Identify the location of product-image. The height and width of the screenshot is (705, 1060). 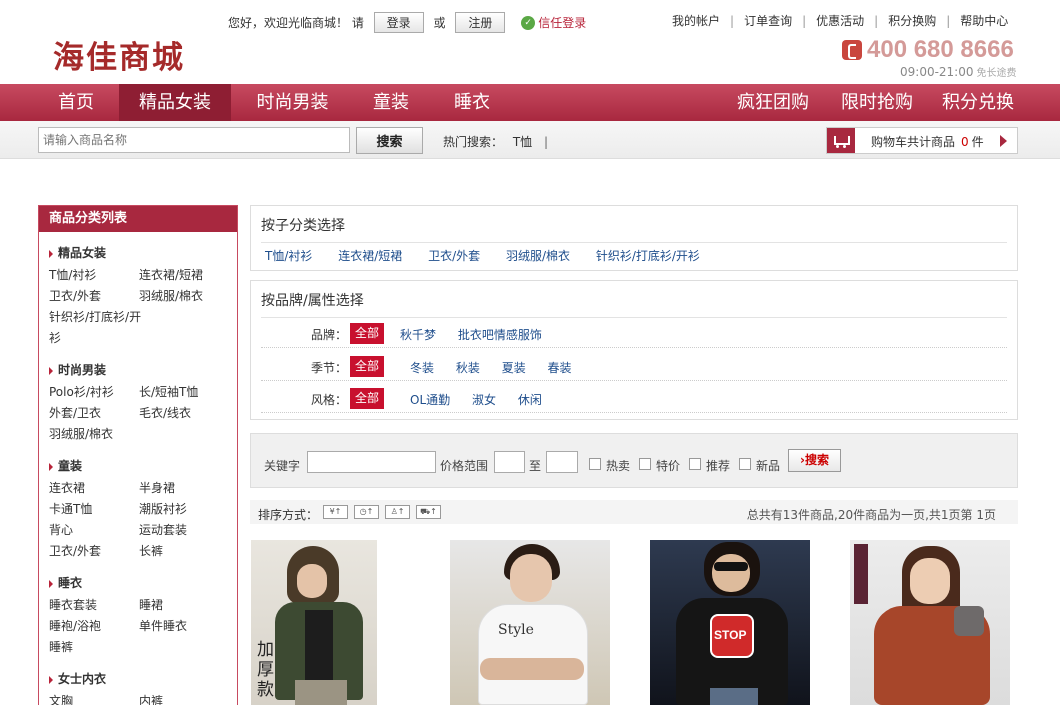
(930, 622).